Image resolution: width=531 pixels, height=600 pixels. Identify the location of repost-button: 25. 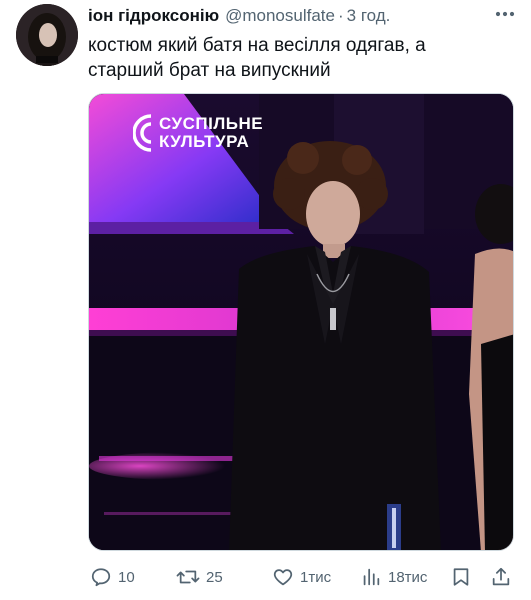
(199, 577).